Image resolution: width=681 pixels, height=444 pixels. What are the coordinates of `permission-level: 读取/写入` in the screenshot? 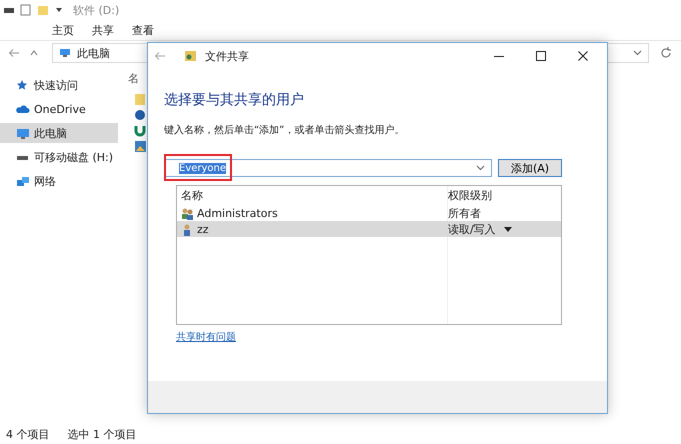 It's located at (472, 229).